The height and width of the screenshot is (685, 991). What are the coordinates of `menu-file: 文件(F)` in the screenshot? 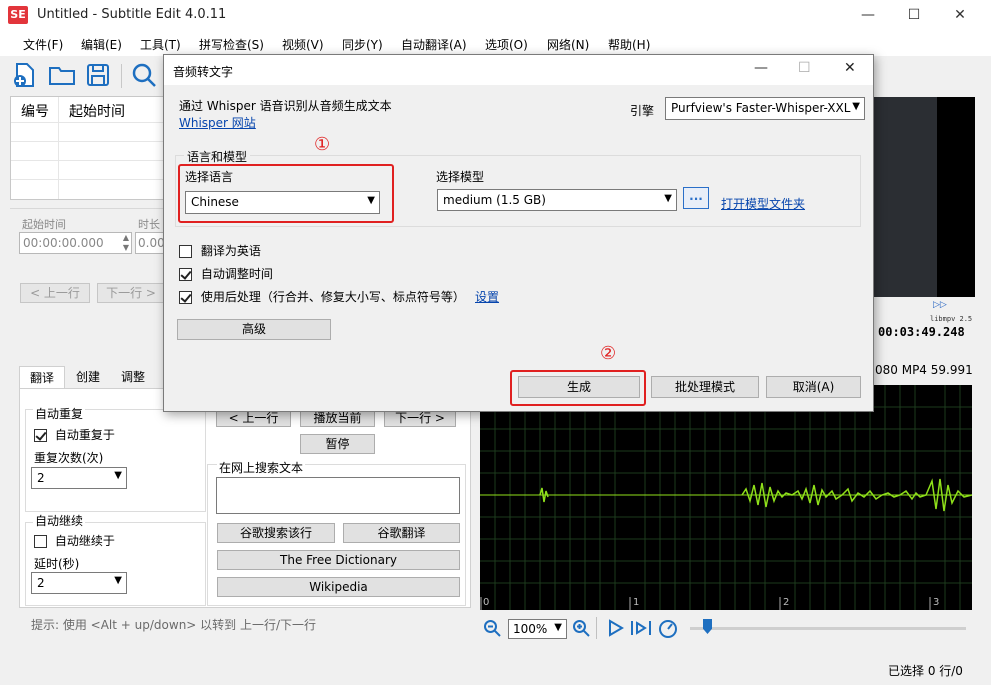 It's located at (43, 44).